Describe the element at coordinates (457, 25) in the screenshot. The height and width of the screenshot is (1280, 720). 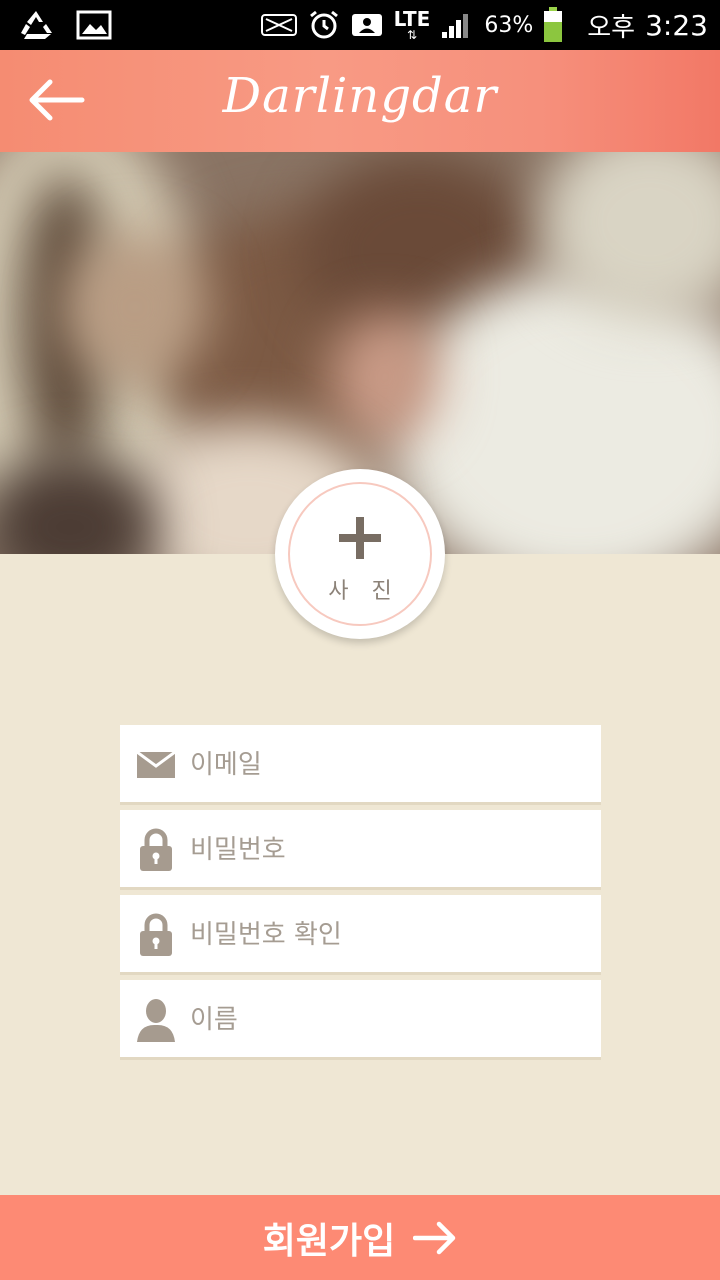
I see `signal-icon` at that location.